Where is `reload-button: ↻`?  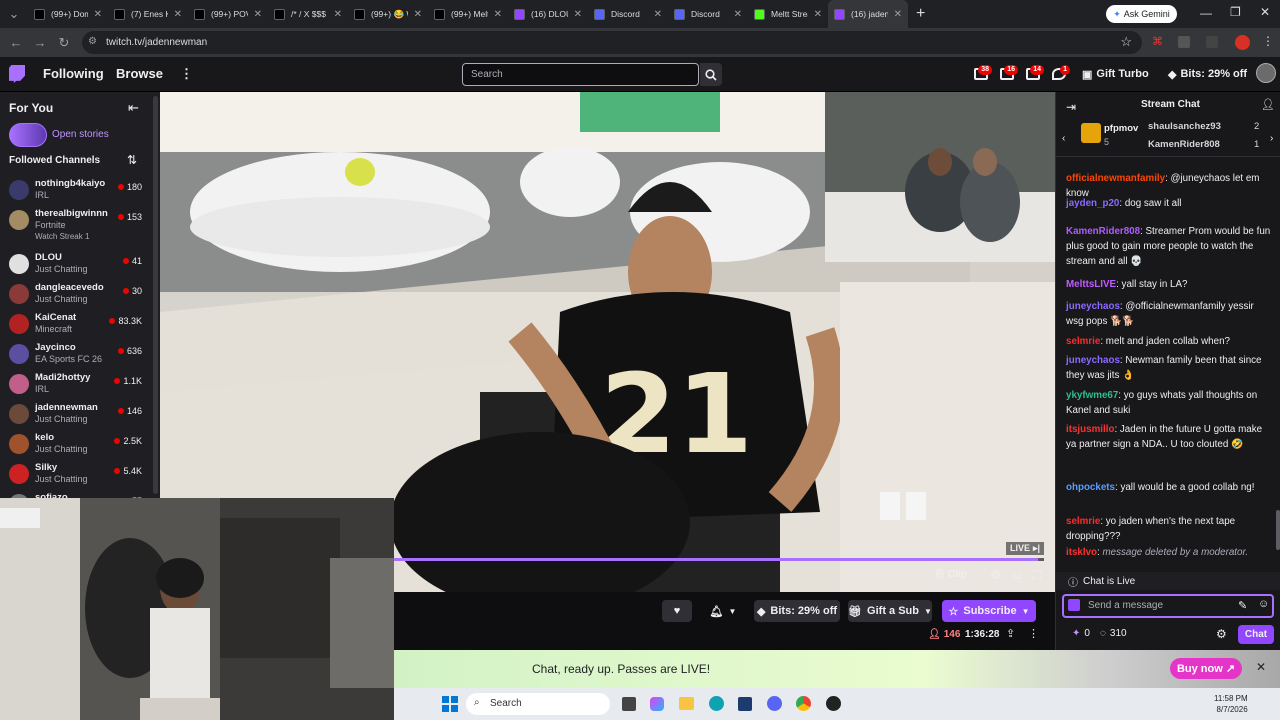 reload-button: ↻ is located at coordinates (64, 43).